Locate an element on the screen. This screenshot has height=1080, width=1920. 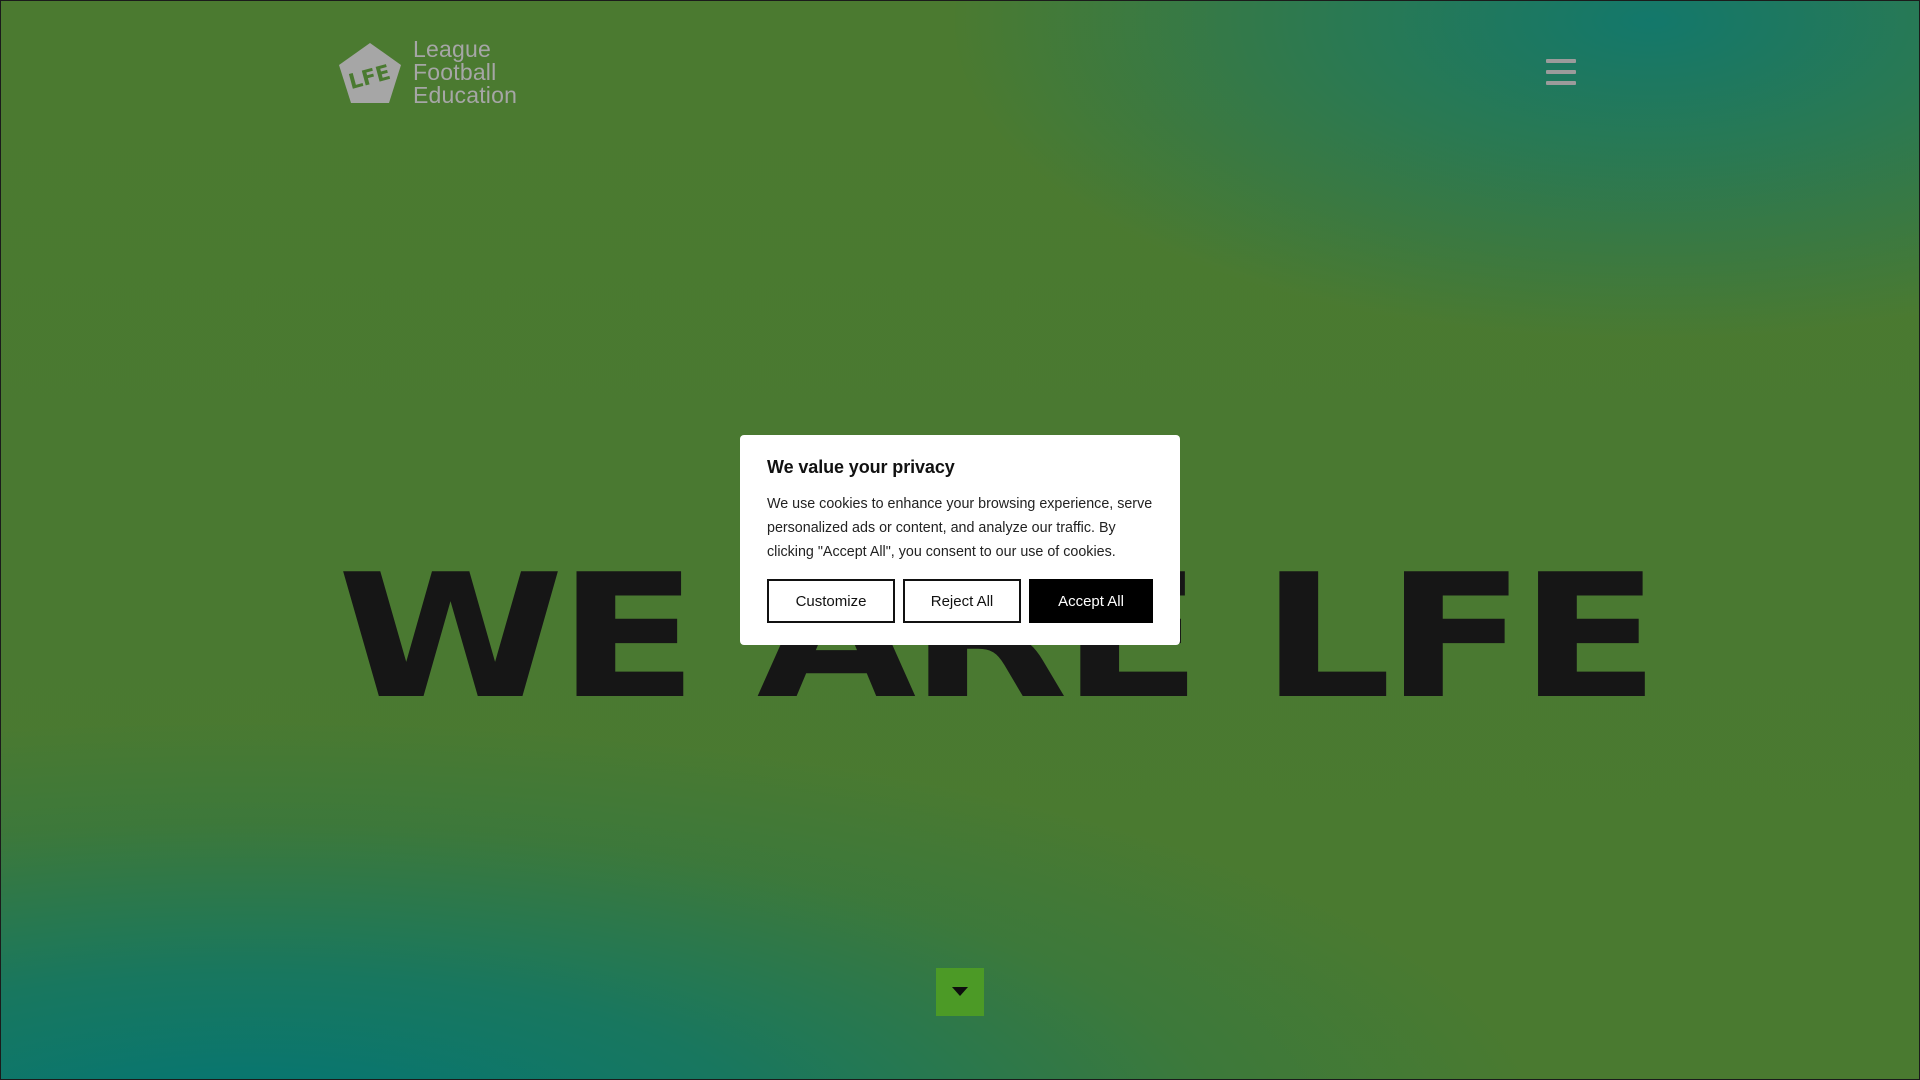
logo-line-3: Education is located at coordinates (465, 95).